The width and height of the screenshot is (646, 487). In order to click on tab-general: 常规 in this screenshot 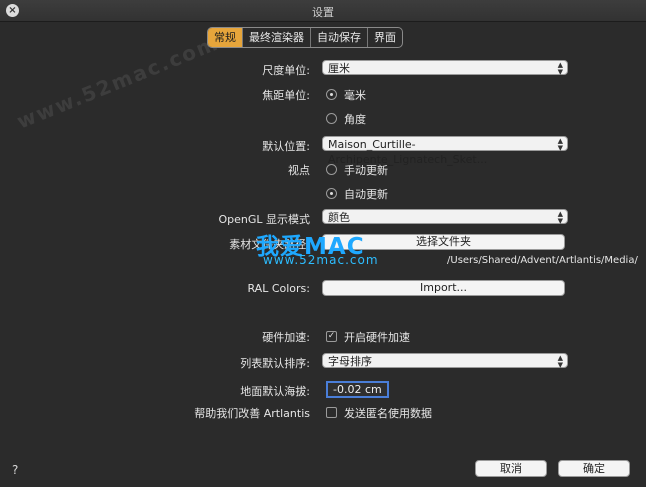, I will do `click(225, 37)`.